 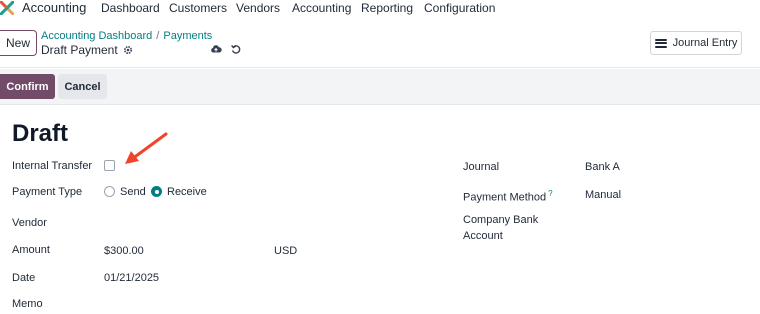 What do you see at coordinates (198, 8) in the screenshot?
I see `nav-item-customers: Customers` at bounding box center [198, 8].